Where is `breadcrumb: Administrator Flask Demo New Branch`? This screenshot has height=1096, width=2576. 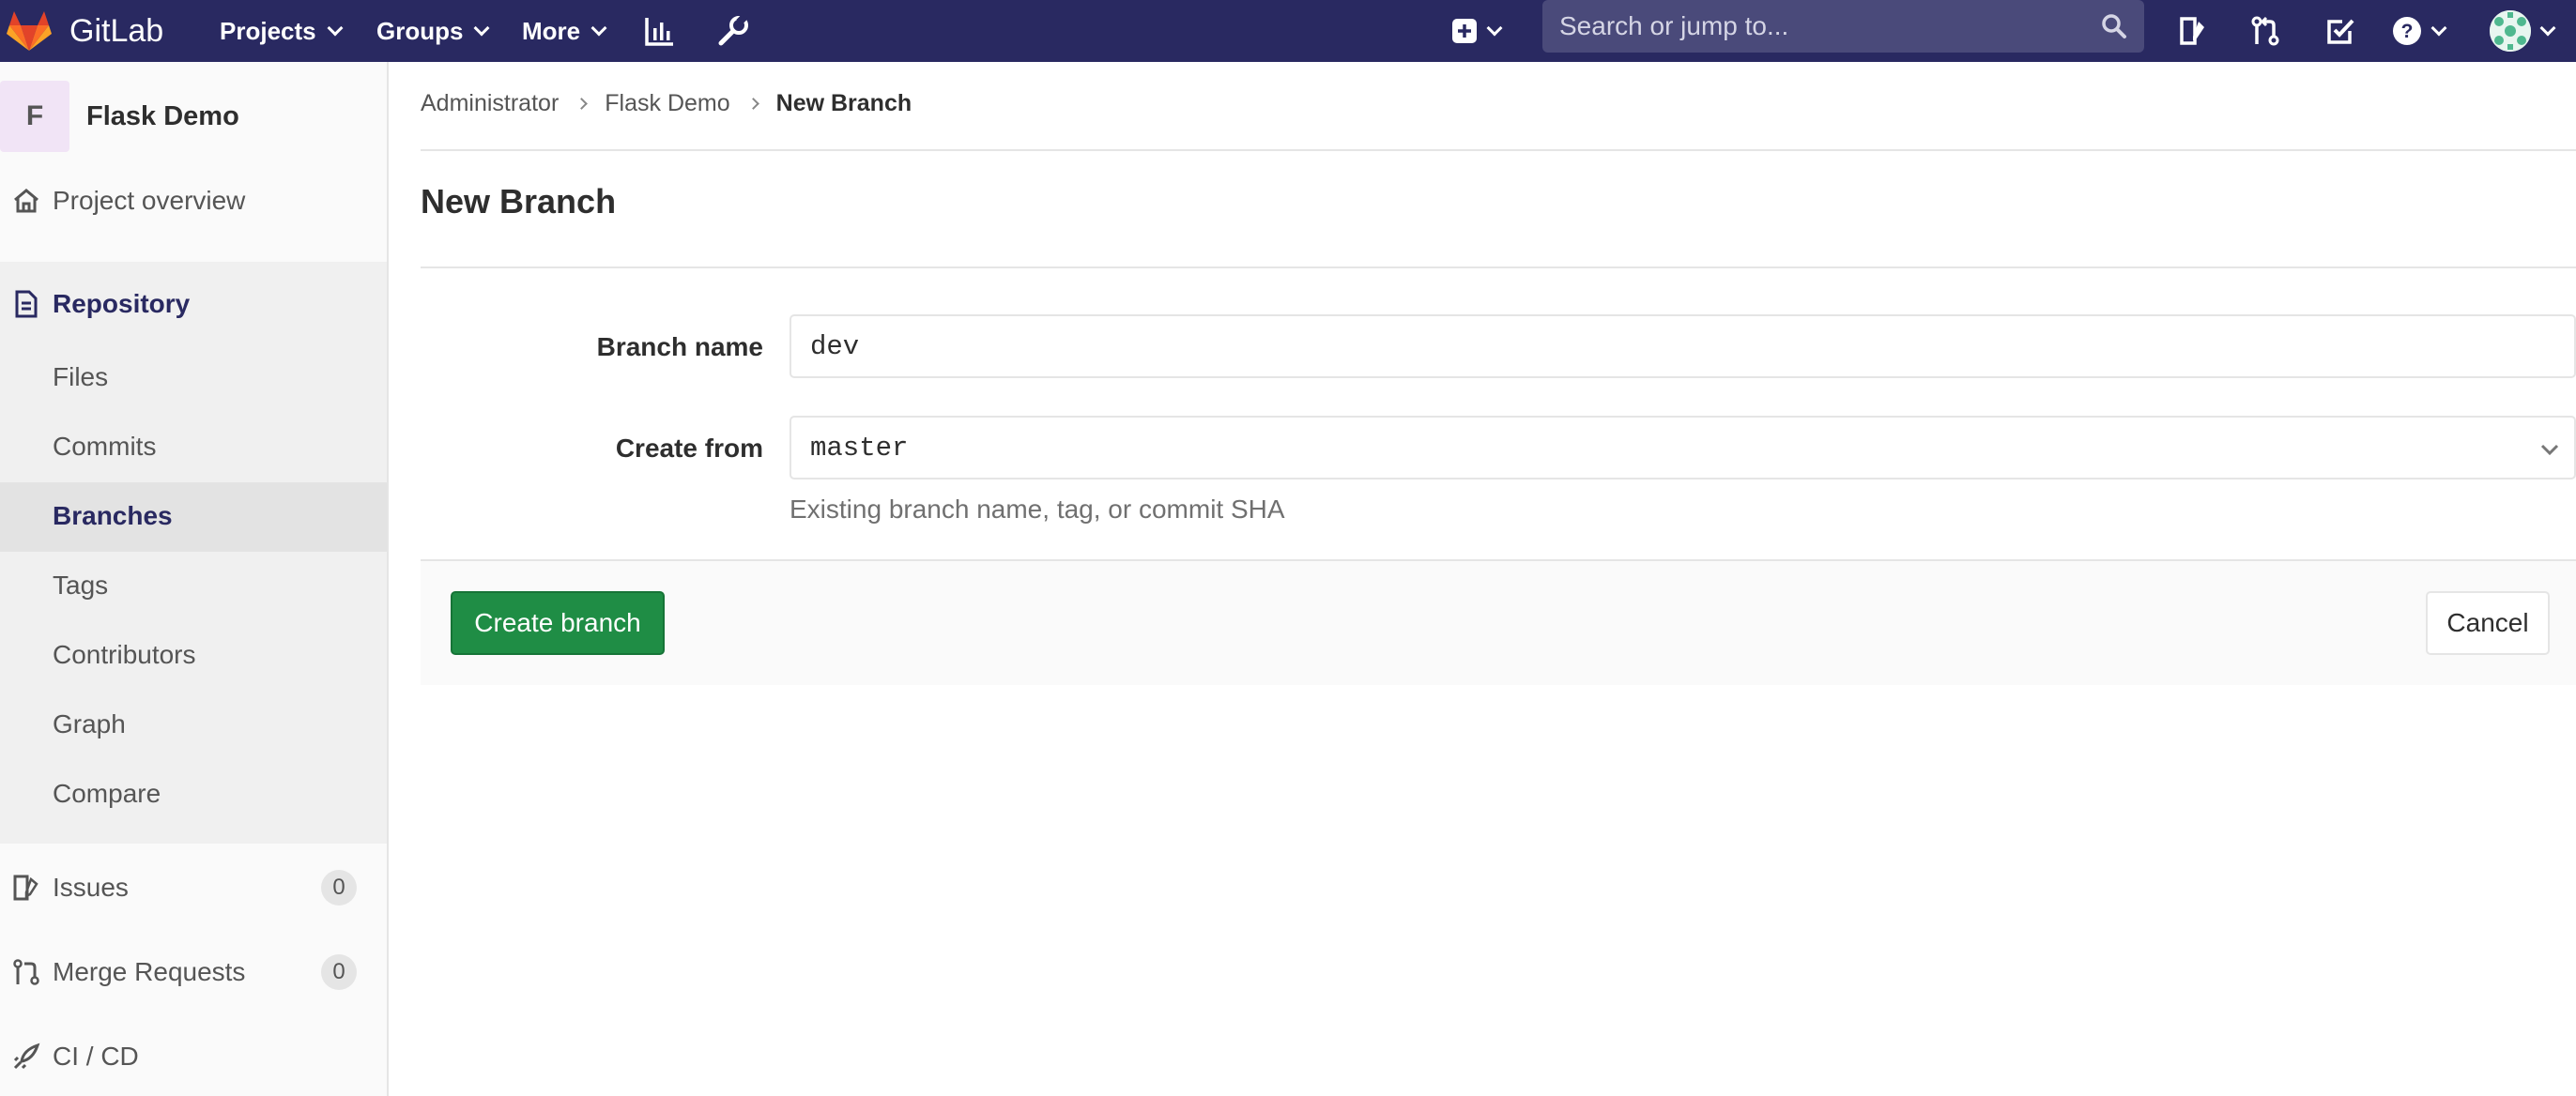 breadcrumb: Administrator Flask Demo New Branch is located at coordinates (667, 103).